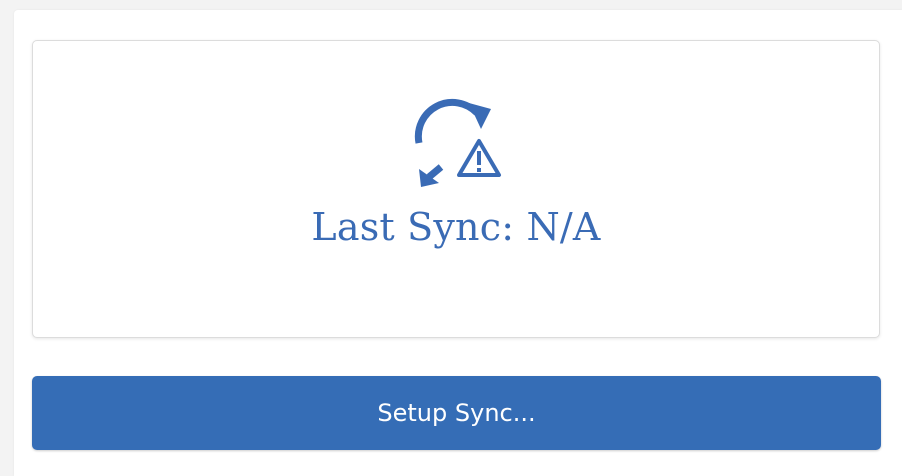 This screenshot has height=476, width=902. What do you see at coordinates (457, 142) in the screenshot?
I see `sync-warning-icon` at bounding box center [457, 142].